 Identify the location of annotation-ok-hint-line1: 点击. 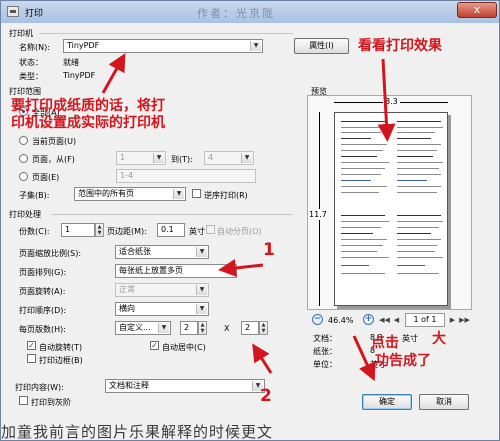
(385, 343).